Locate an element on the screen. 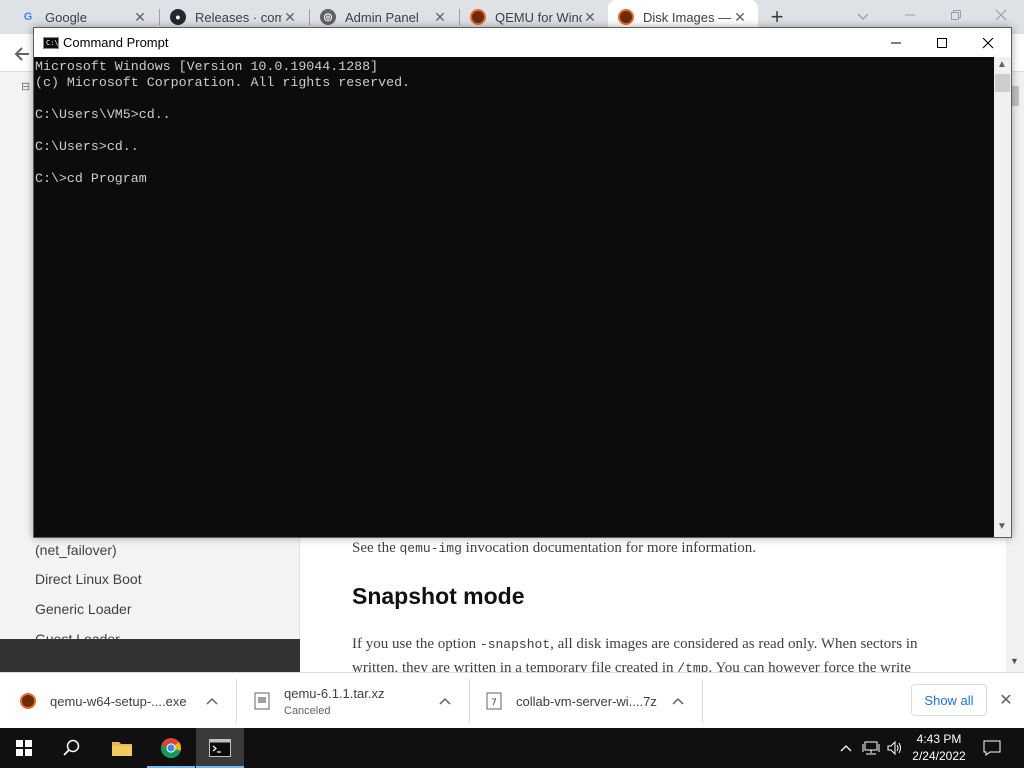  close-icon: ✕ is located at coordinates (1006, 700).